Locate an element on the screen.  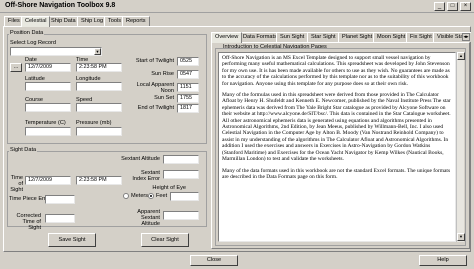
tab-ship-data: Ship Data is located at coordinates (63, 21).